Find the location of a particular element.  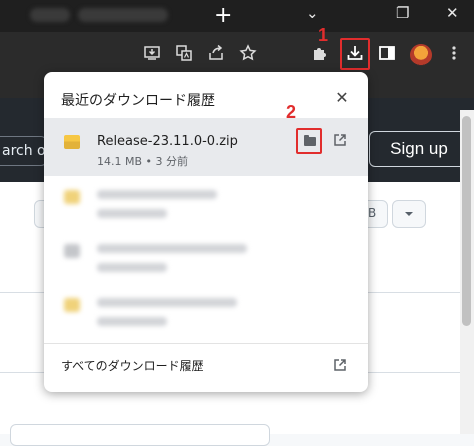

page-input is located at coordinates (140, 435).